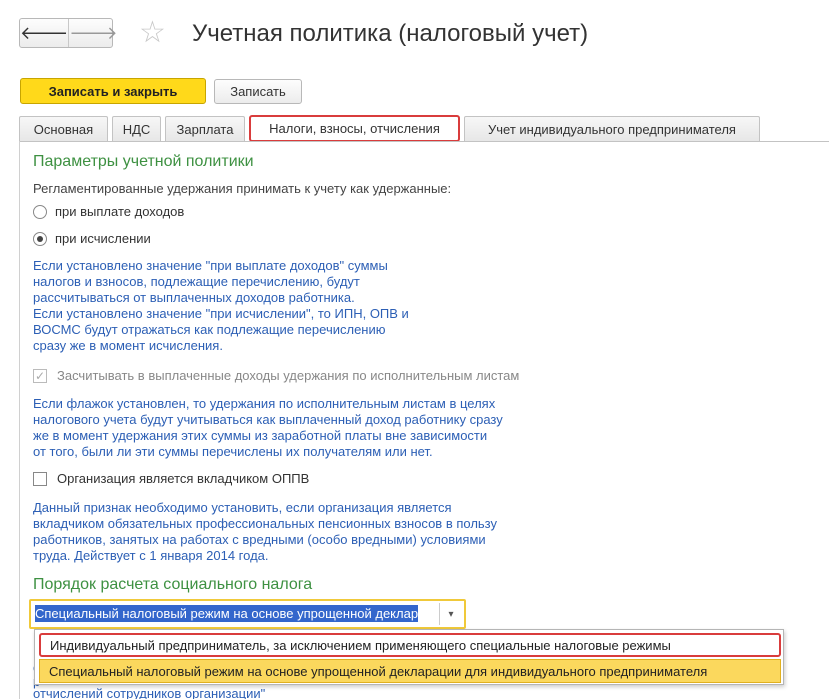  What do you see at coordinates (19, 420) in the screenshot?
I see `panel-border` at bounding box center [19, 420].